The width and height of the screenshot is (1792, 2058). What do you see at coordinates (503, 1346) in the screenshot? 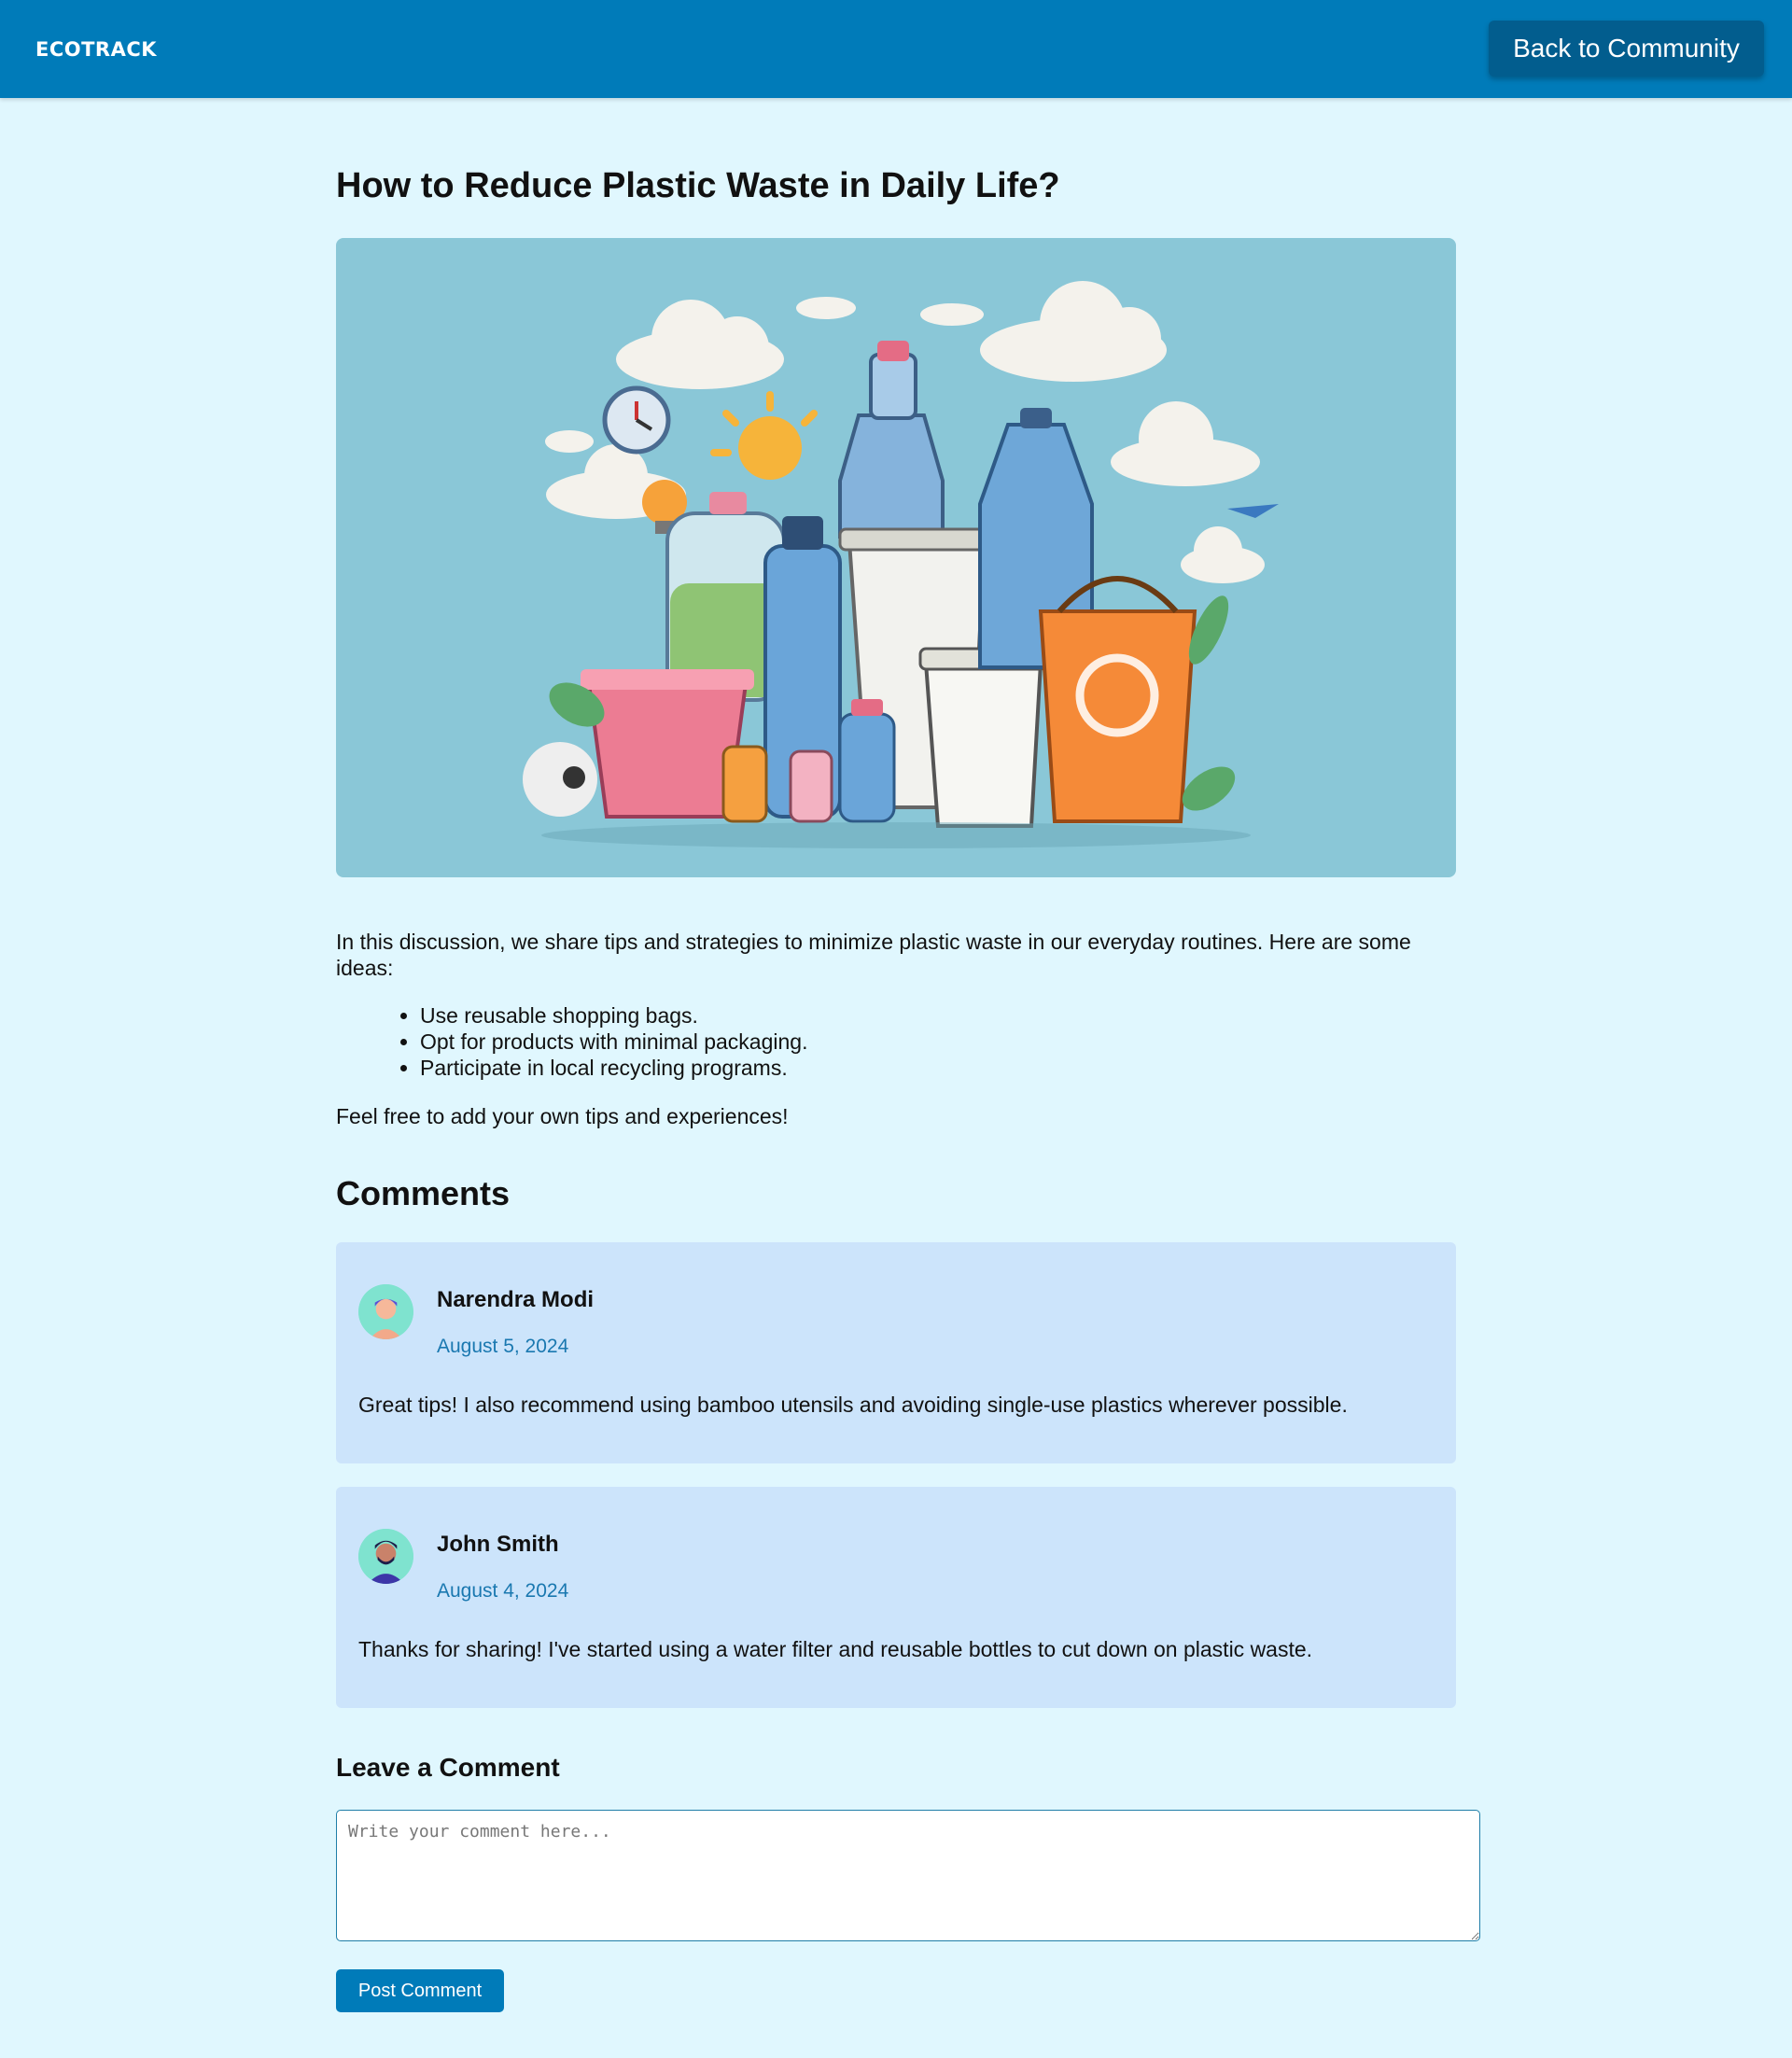
I see `comment-date: August 5, 2024` at bounding box center [503, 1346].